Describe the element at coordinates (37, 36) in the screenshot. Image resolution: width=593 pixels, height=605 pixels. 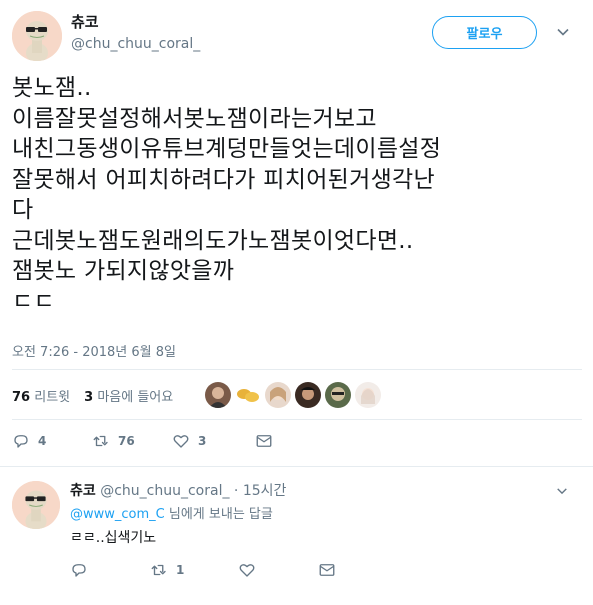
I see `author-avatar` at that location.